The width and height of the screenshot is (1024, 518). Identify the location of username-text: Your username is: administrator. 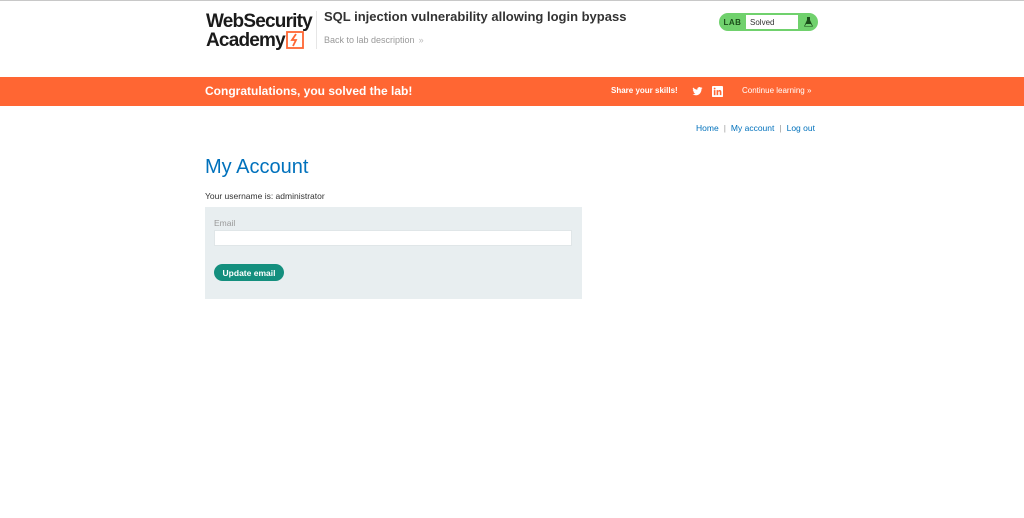
(265, 196).